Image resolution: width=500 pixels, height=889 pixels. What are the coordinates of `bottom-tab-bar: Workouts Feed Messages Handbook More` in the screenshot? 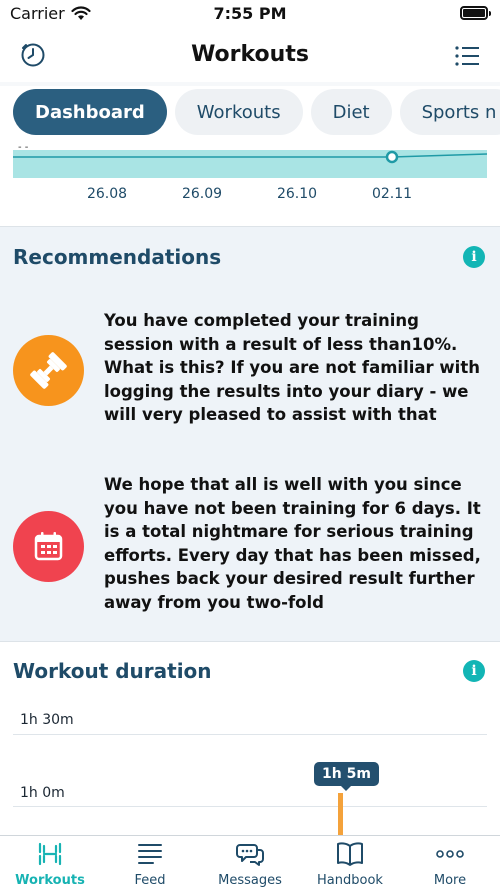 It's located at (250, 862).